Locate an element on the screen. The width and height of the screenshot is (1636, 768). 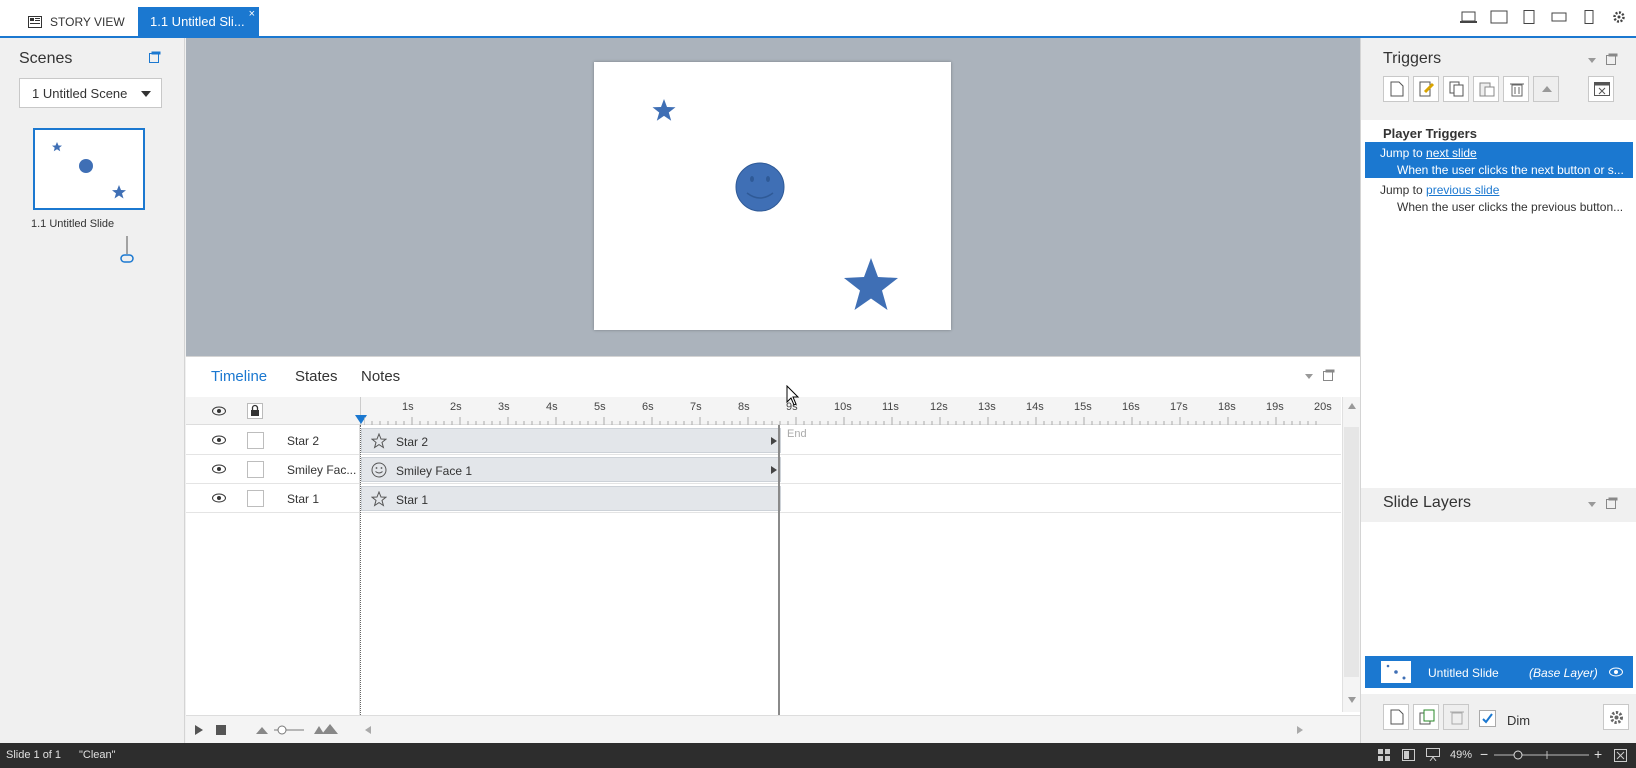
new-layer-button is located at coordinates (1396, 717).